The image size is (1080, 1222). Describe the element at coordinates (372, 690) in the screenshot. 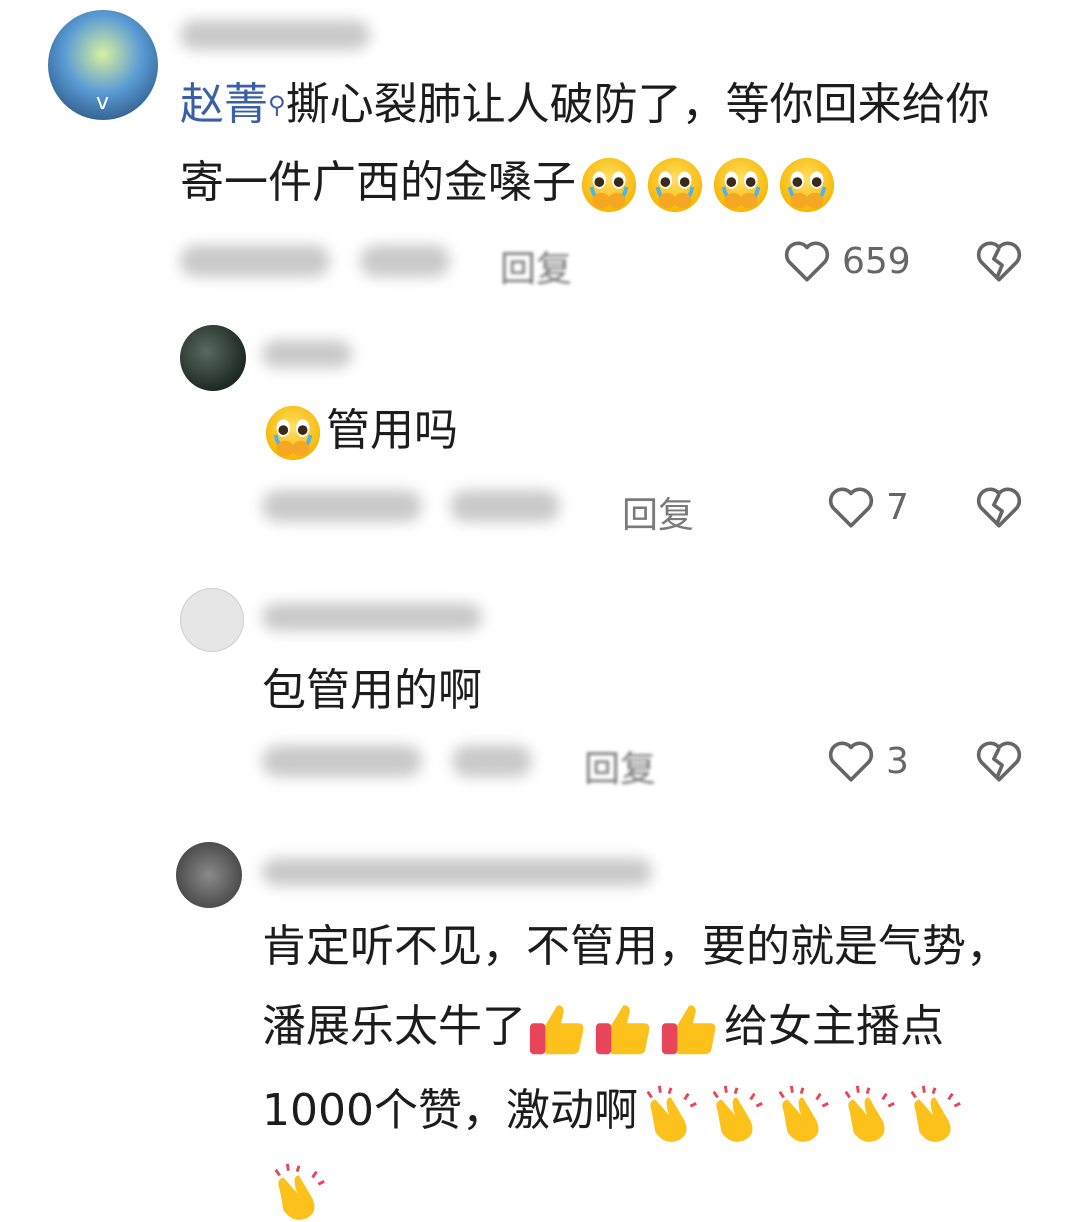

I see `comment-text: 包管用的啊` at that location.